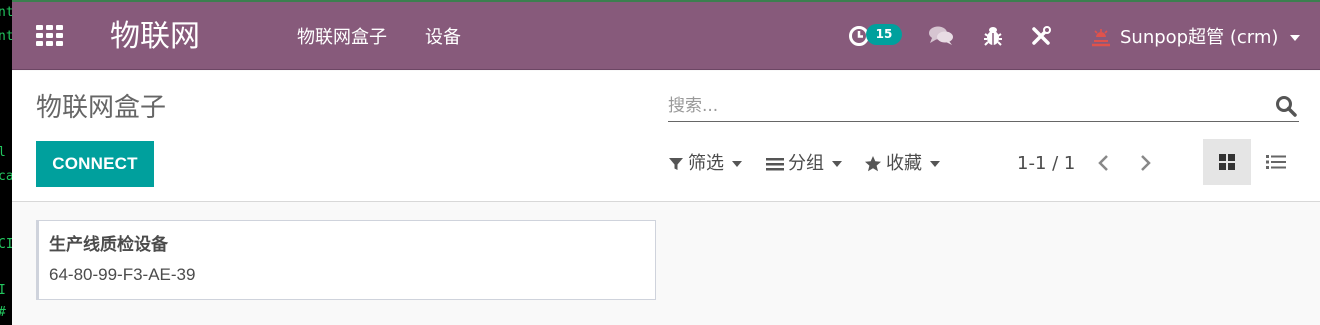  What do you see at coordinates (3, 313) in the screenshot?
I see `terminal-text: #` at bounding box center [3, 313].